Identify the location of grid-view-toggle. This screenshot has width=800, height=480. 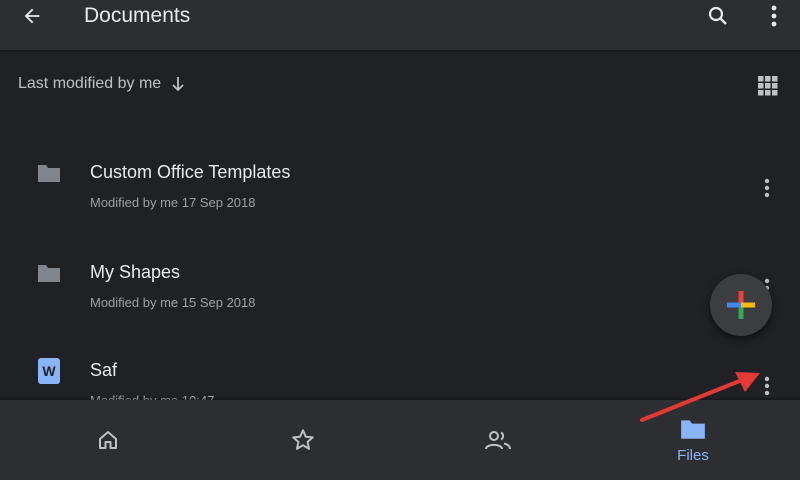
(768, 86).